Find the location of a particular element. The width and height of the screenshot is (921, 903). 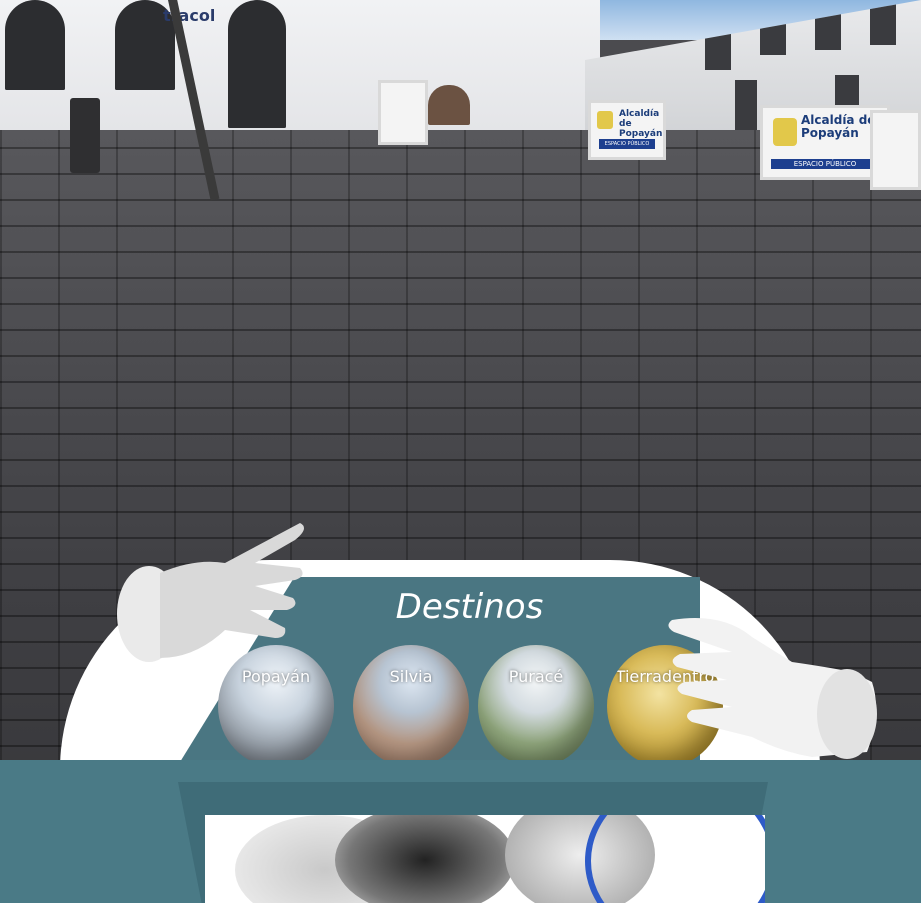

left-hand-icon is located at coordinates (210, 592).